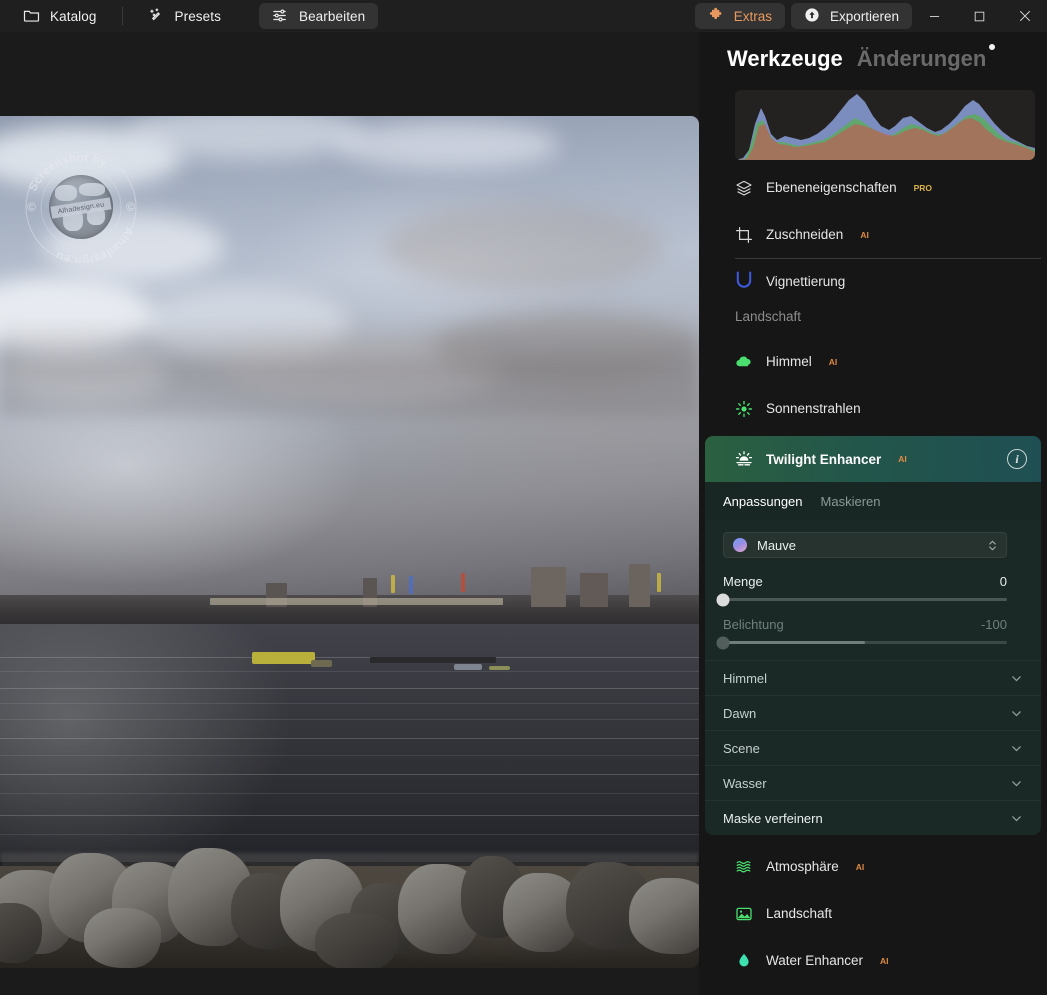  Describe the element at coordinates (1003, 581) in the screenshot. I see `slider-menge-value: 0` at that location.